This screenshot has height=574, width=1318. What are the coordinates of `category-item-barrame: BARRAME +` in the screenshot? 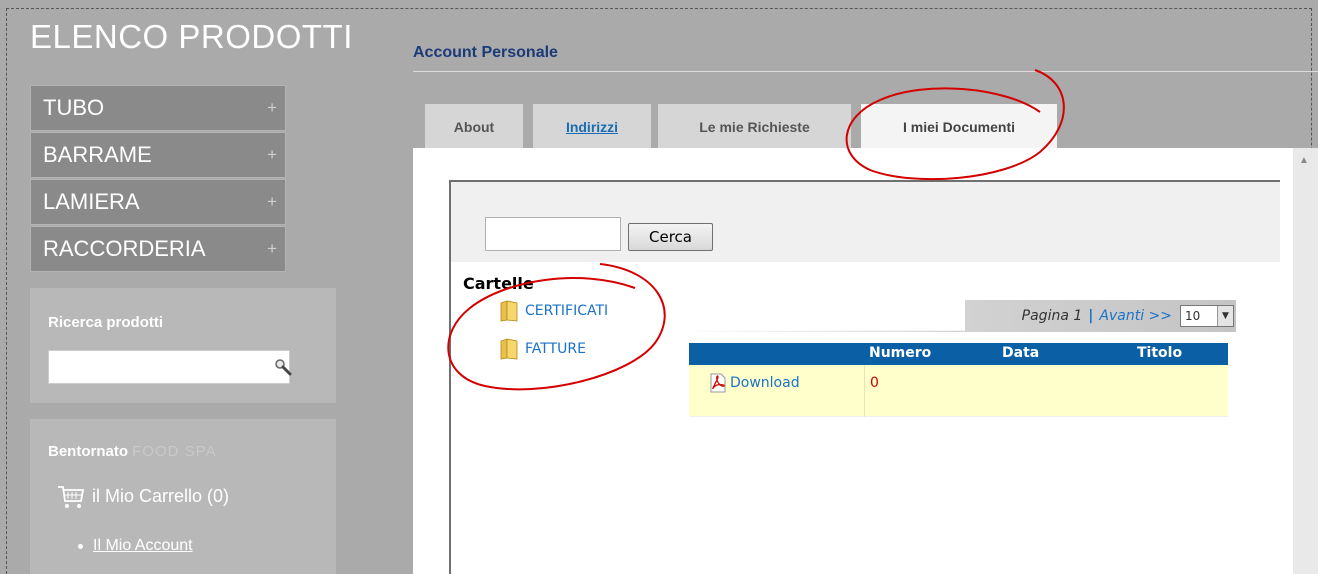 It's located at (158, 155).